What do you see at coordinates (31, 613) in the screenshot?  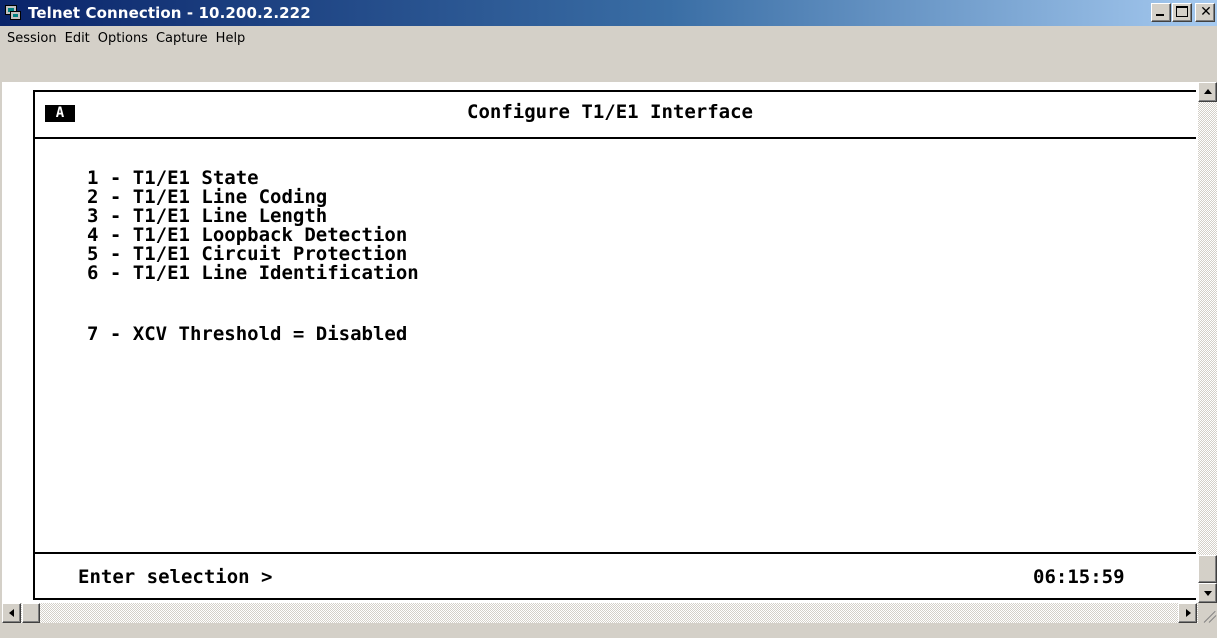 I see `horizontal-scroll-thumb` at bounding box center [31, 613].